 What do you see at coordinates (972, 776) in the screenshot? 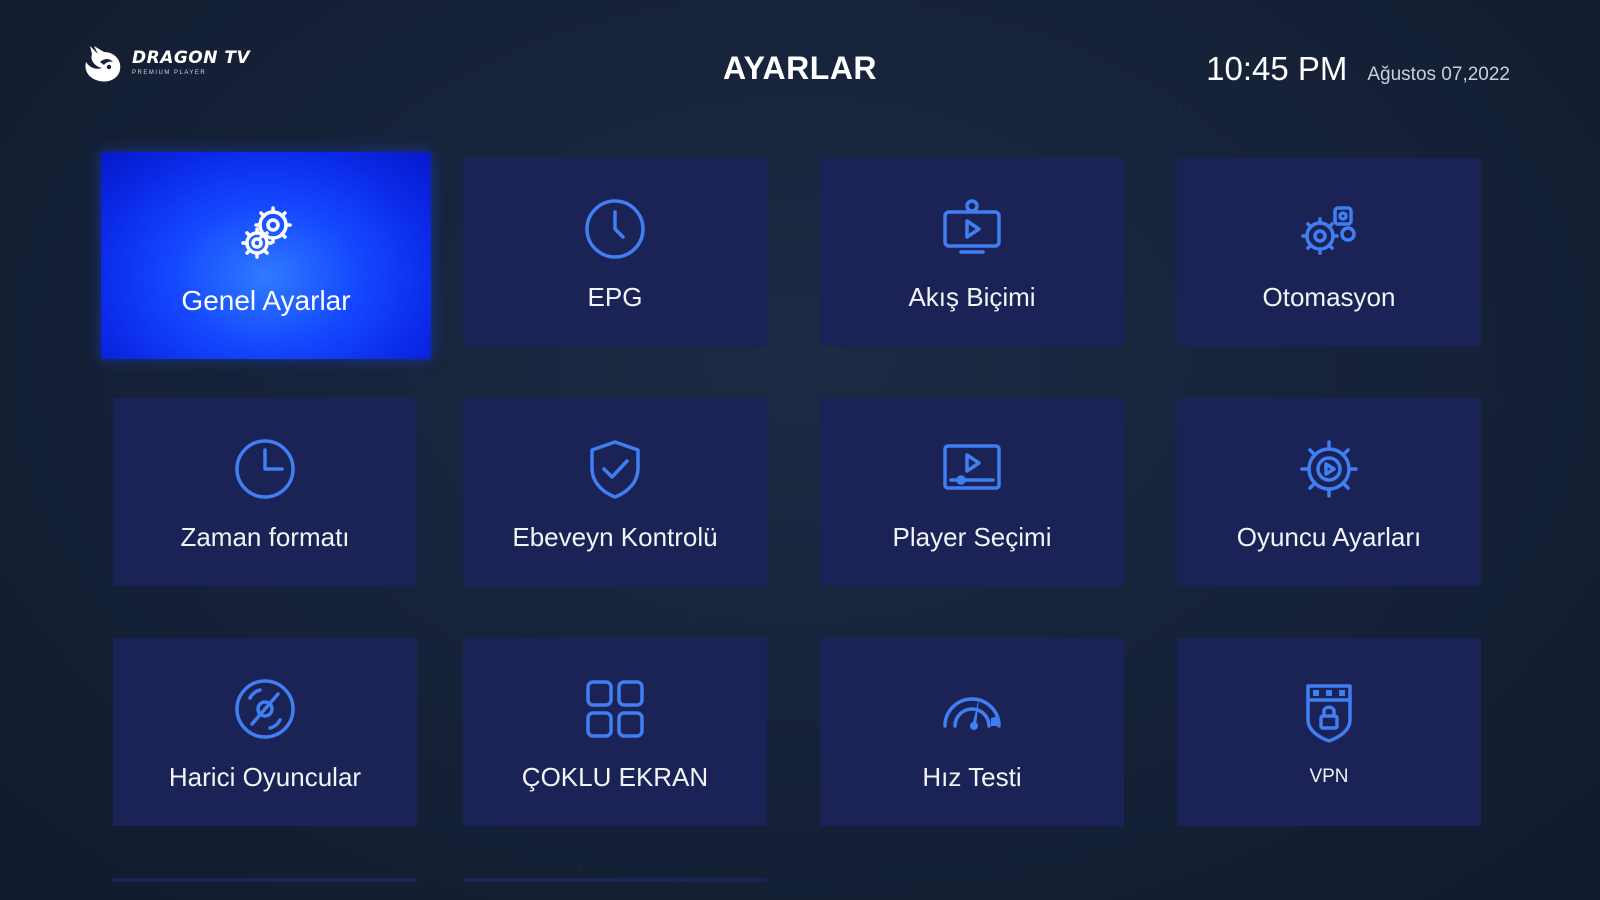
I see `tile-label: Hız Testi` at bounding box center [972, 776].